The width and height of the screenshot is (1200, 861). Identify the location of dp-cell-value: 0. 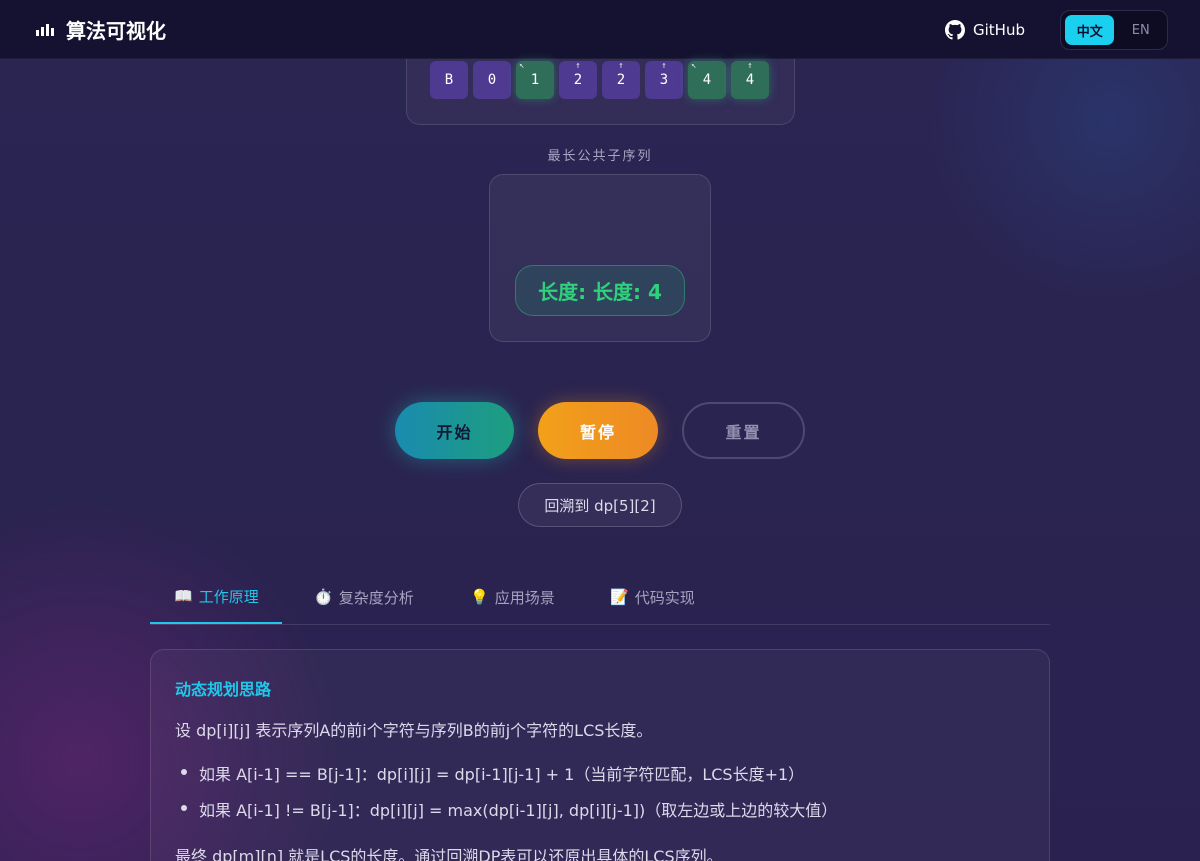
(492, 80).